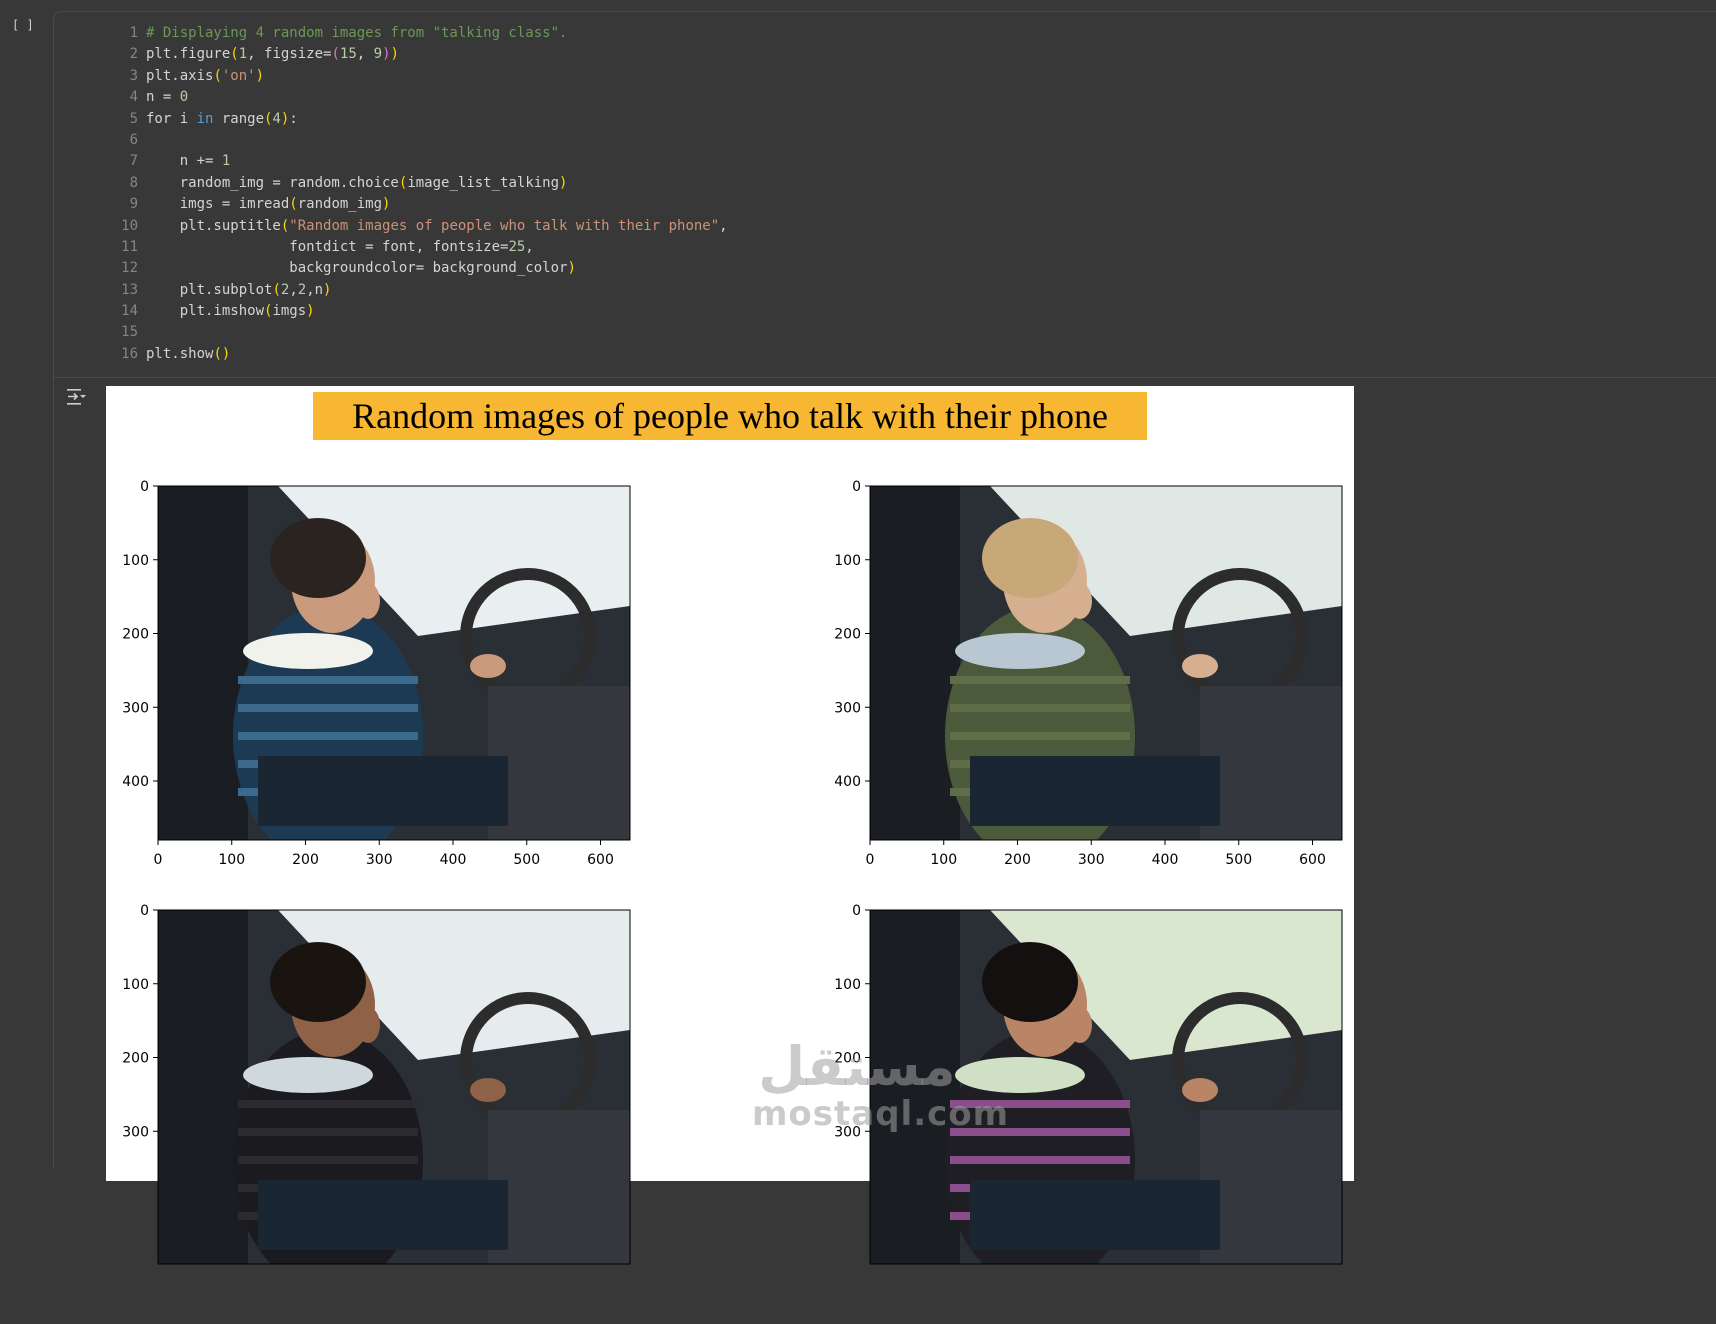 Image resolution: width=1716 pixels, height=1324 pixels. I want to click on line-number: 6, so click(133, 139).